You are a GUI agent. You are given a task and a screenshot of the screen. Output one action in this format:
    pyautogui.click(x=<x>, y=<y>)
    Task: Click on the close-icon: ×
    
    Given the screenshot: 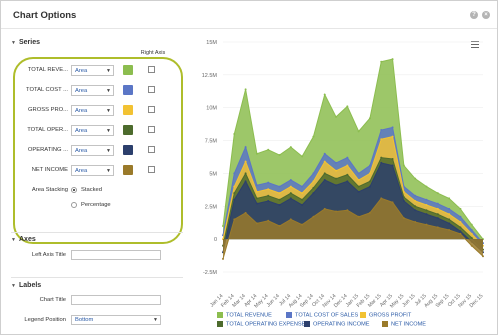 What is the action you would take?
    pyautogui.click(x=486, y=15)
    